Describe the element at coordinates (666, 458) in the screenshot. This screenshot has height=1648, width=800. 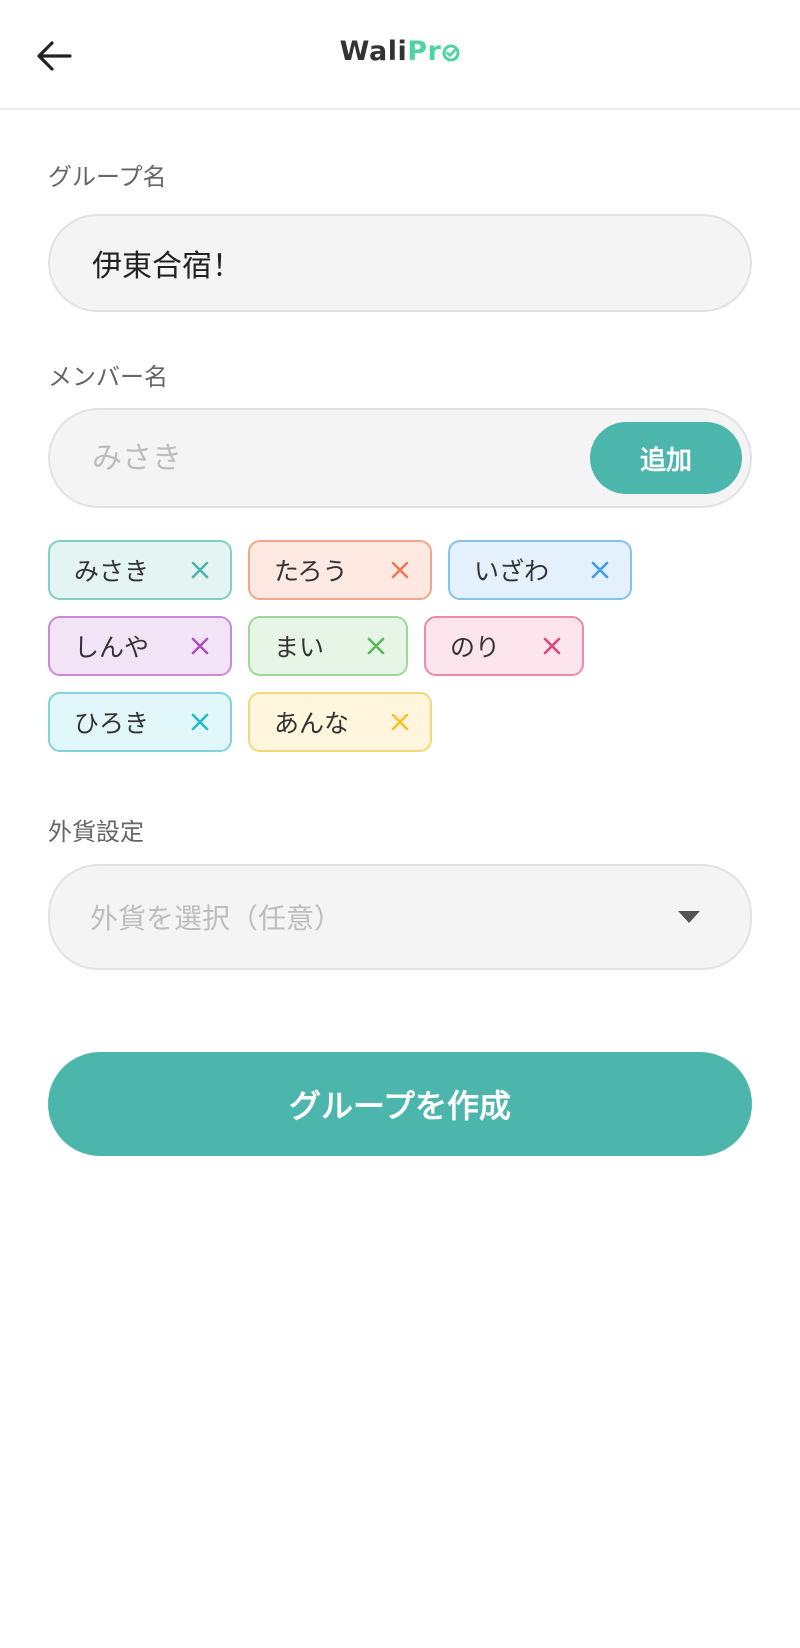
I see `add-member-button: 追加` at that location.